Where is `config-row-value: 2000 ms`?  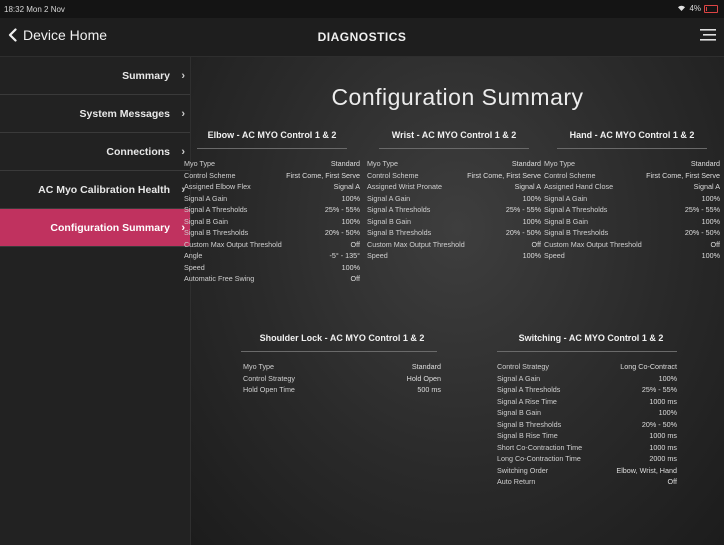 config-row-value: 2000 ms is located at coordinates (663, 458).